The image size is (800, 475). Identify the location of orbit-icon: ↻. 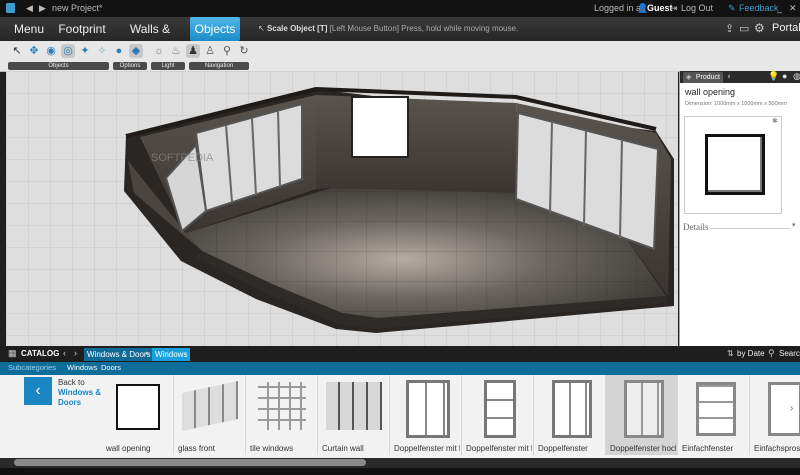
(244, 51).